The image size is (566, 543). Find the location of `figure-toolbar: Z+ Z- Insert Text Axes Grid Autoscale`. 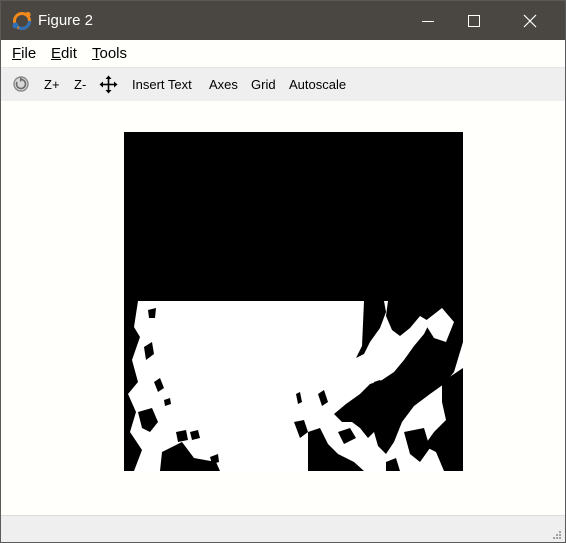

figure-toolbar: Z+ Z- Insert Text Axes Grid Autoscale is located at coordinates (283, 84).